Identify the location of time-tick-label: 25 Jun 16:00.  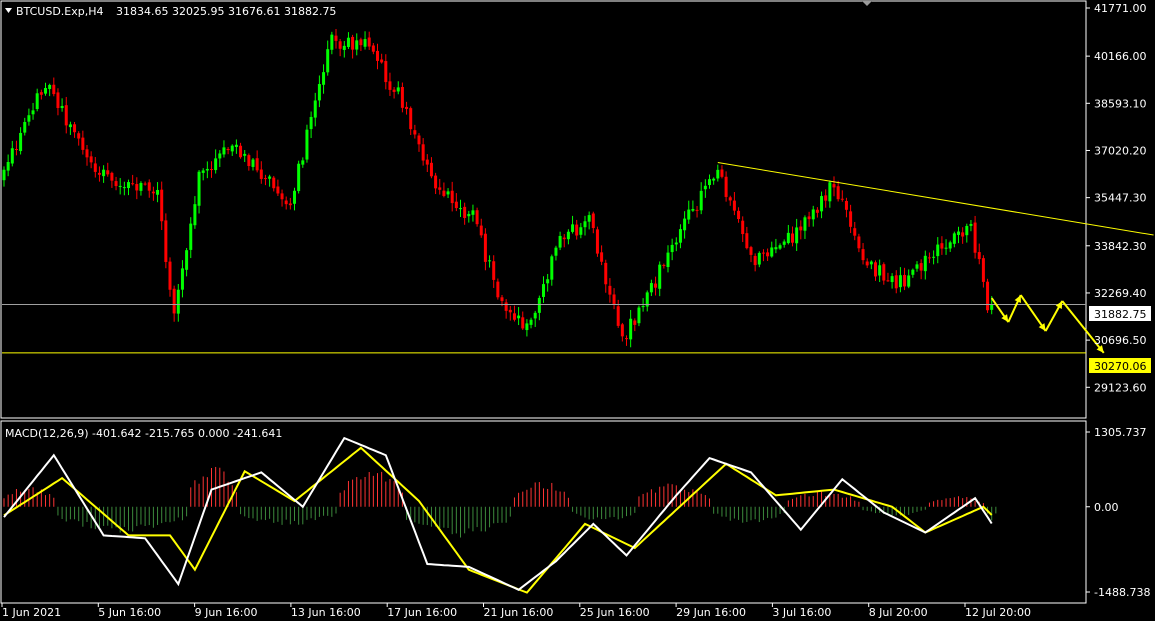
(615, 612).